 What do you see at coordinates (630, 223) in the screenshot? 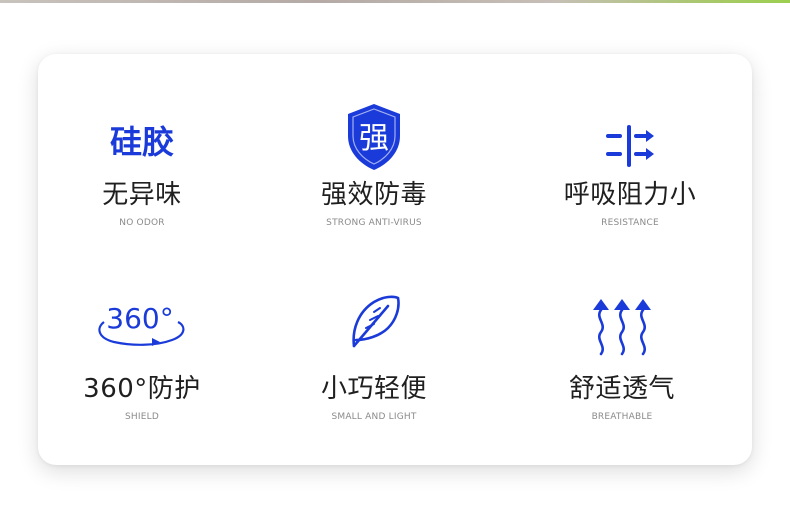
I see `feature-subtitle: RESISTANCE` at bounding box center [630, 223].